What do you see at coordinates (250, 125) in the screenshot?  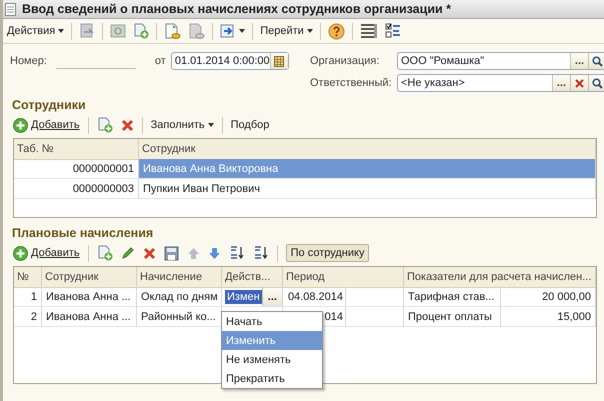 I see `pick-button: Подбор` at bounding box center [250, 125].